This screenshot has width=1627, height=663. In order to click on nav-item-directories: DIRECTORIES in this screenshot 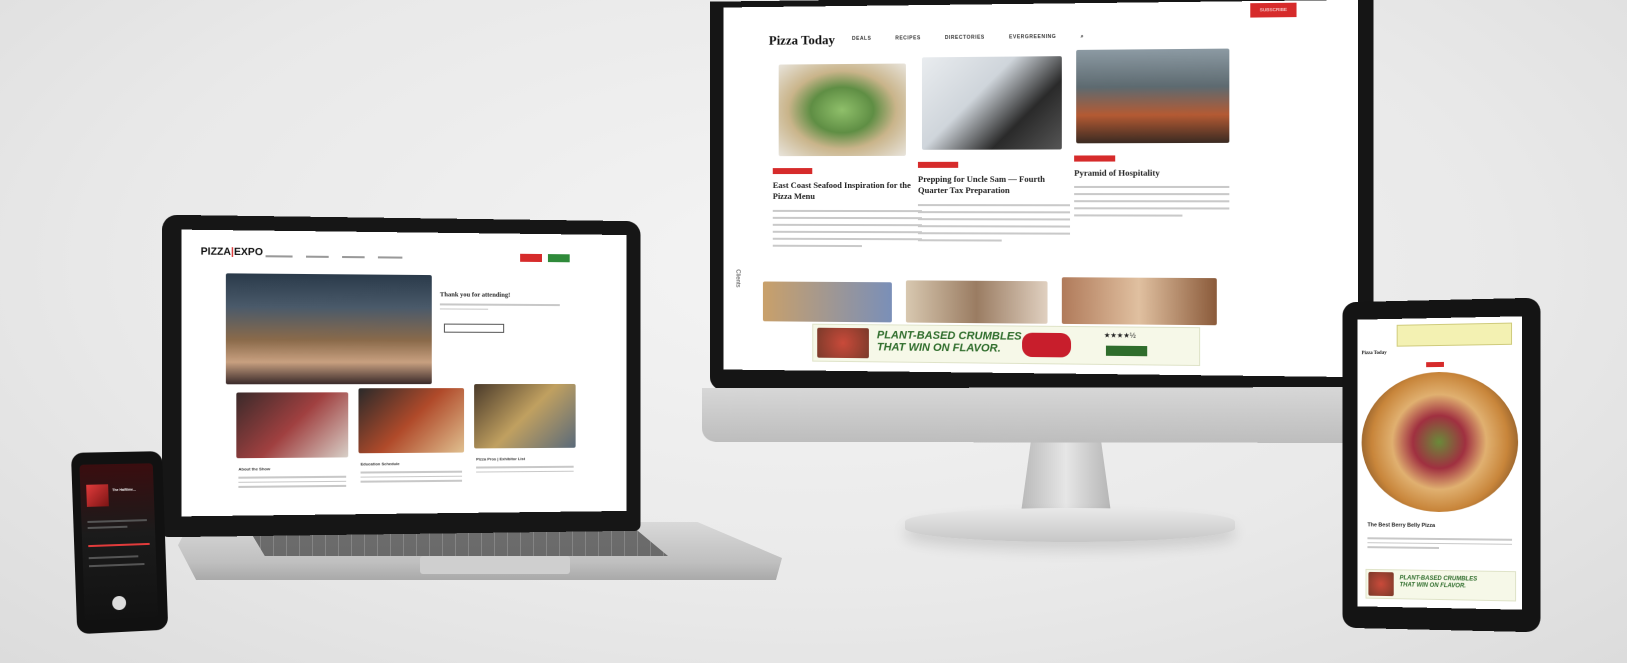, I will do `click(965, 38)`.